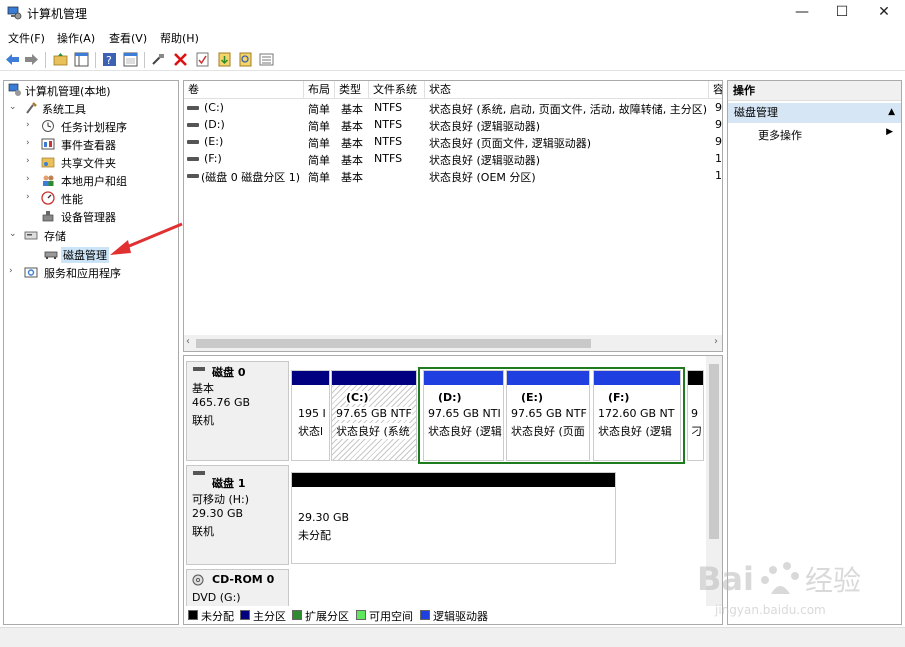 The width and height of the screenshot is (905, 647). What do you see at coordinates (453, 518) in the screenshot?
I see `partition-unallocated: 29.30 GB 未分配` at bounding box center [453, 518].